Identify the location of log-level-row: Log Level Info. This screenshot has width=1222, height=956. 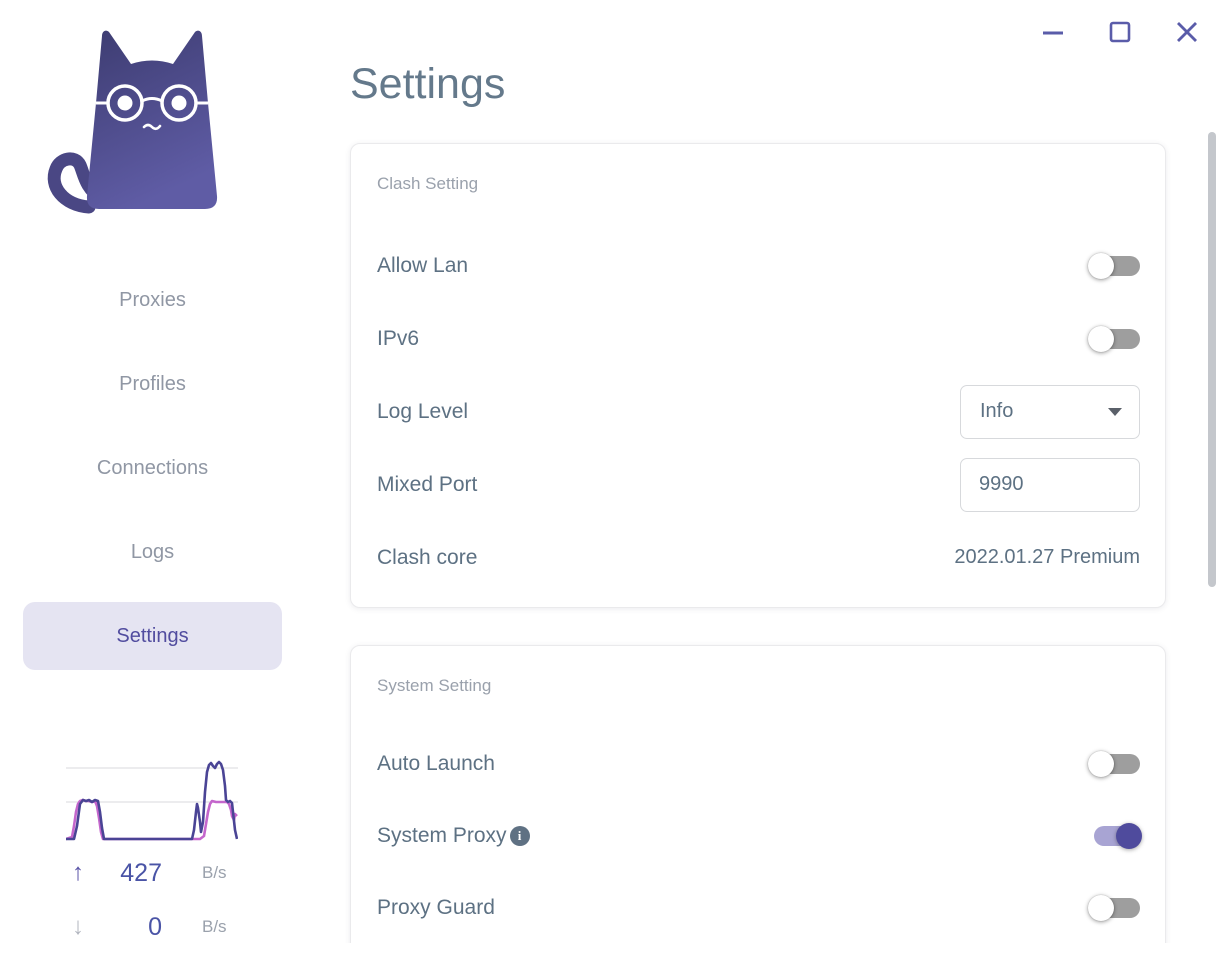
(758, 411).